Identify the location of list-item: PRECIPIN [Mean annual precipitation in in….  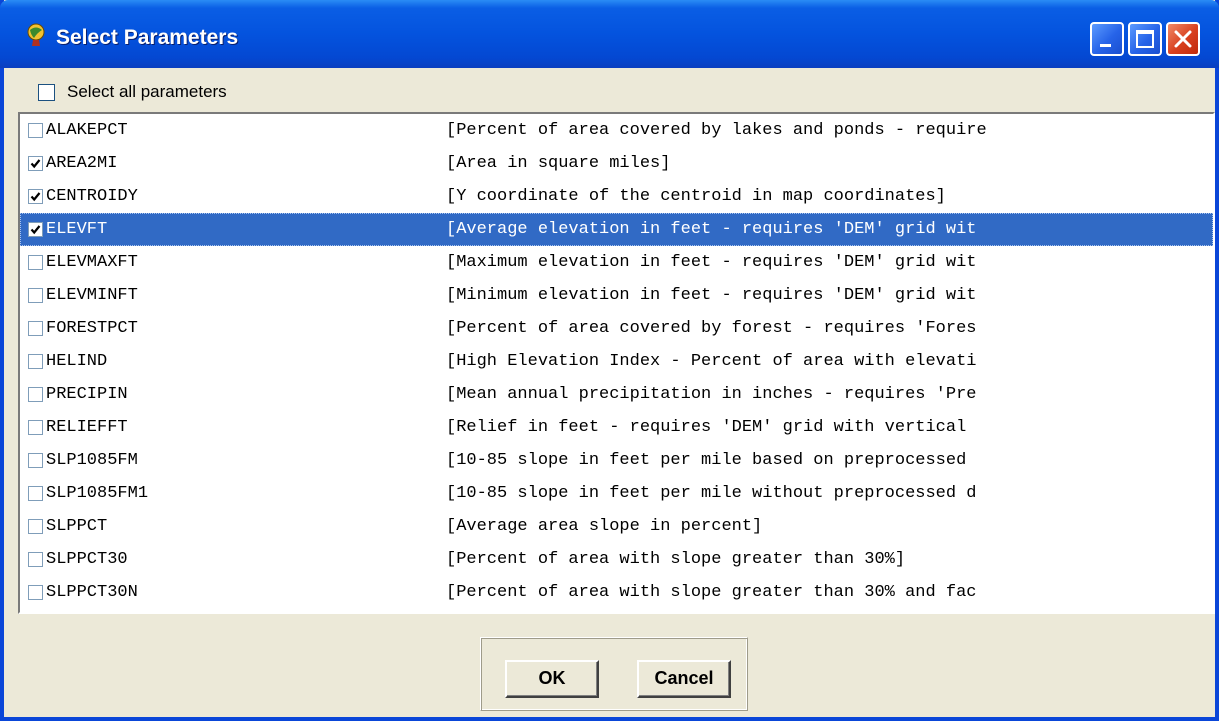
(616, 394).